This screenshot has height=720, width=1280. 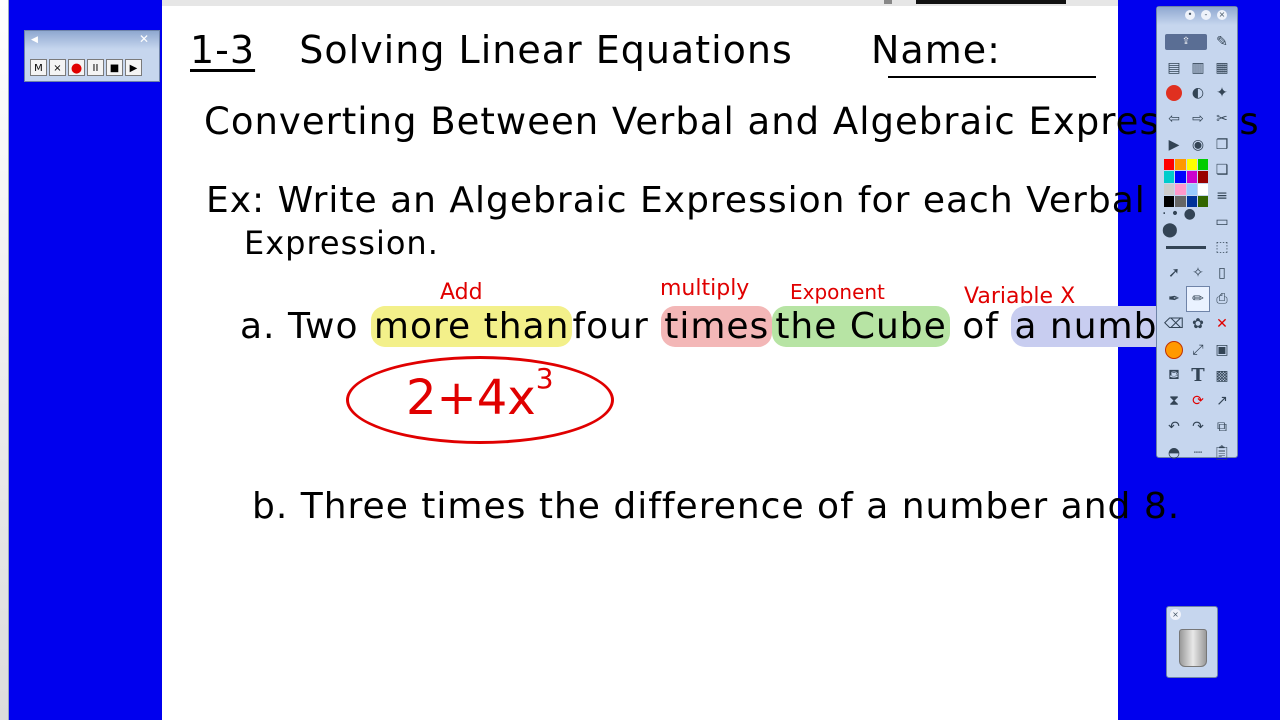 I want to click on recorder-stop-button: ■, so click(x=114, y=67).